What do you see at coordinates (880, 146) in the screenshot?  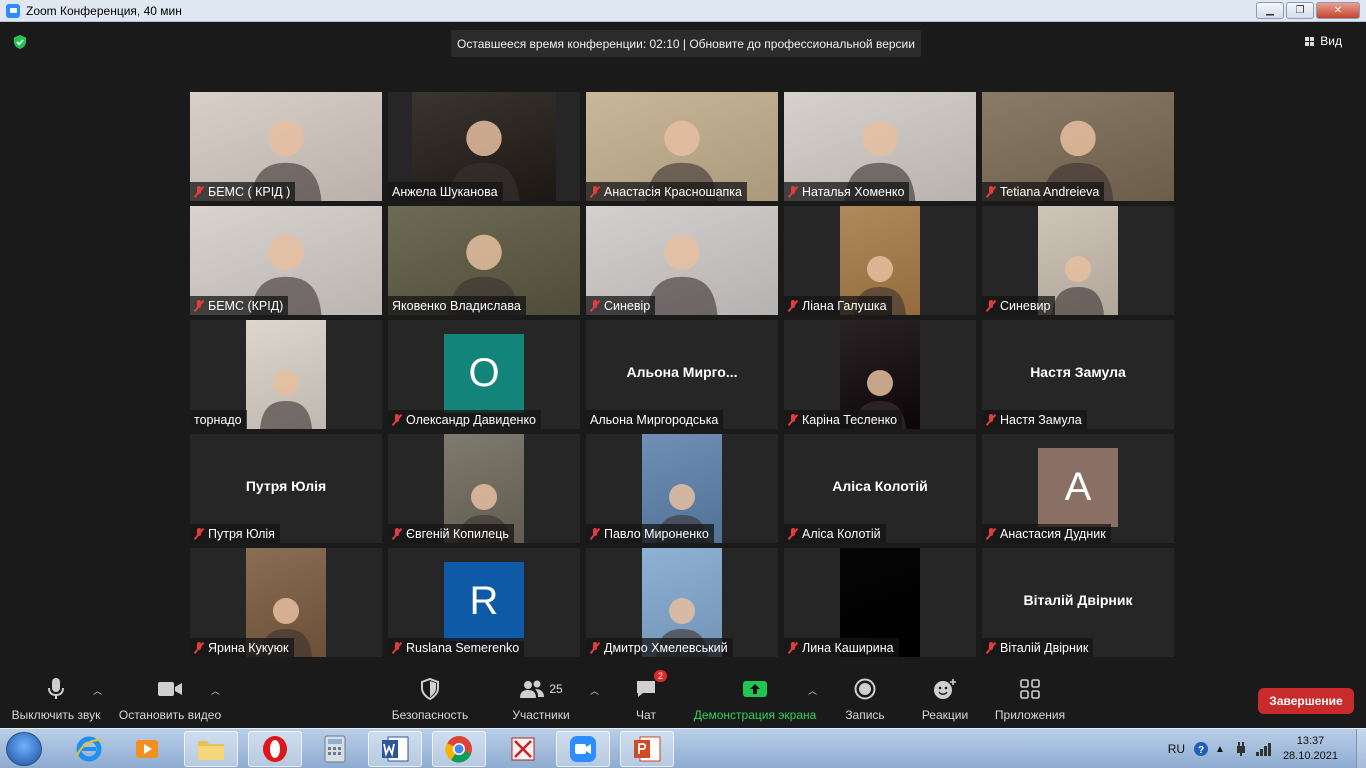 I see `participant-tile: Наталья Хоменко` at bounding box center [880, 146].